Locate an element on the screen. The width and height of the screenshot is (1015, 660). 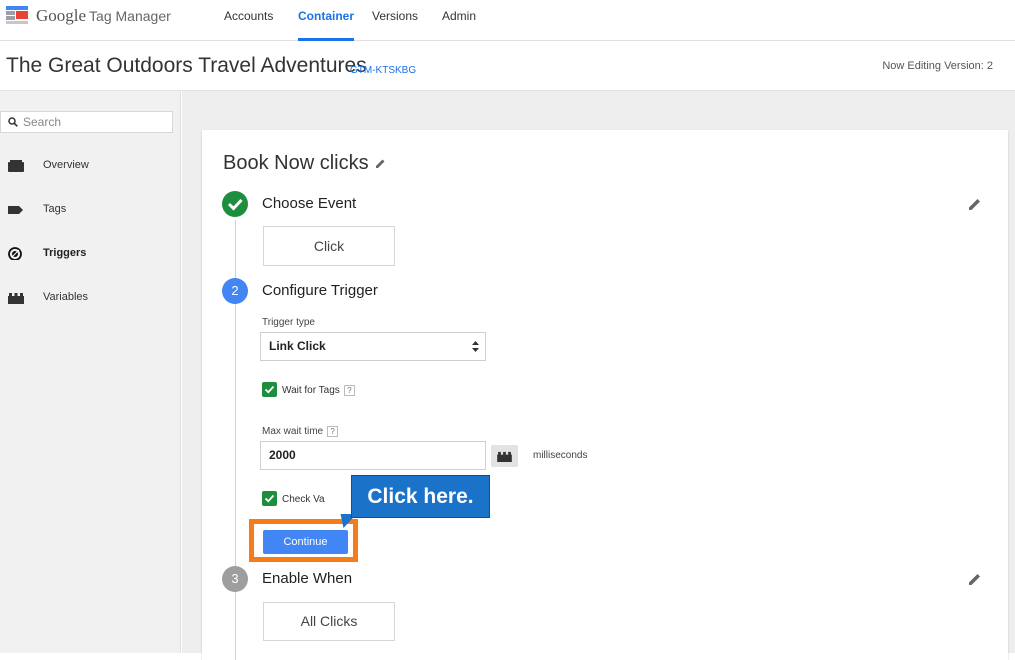
select-arrows-icon is located at coordinates (475, 346).